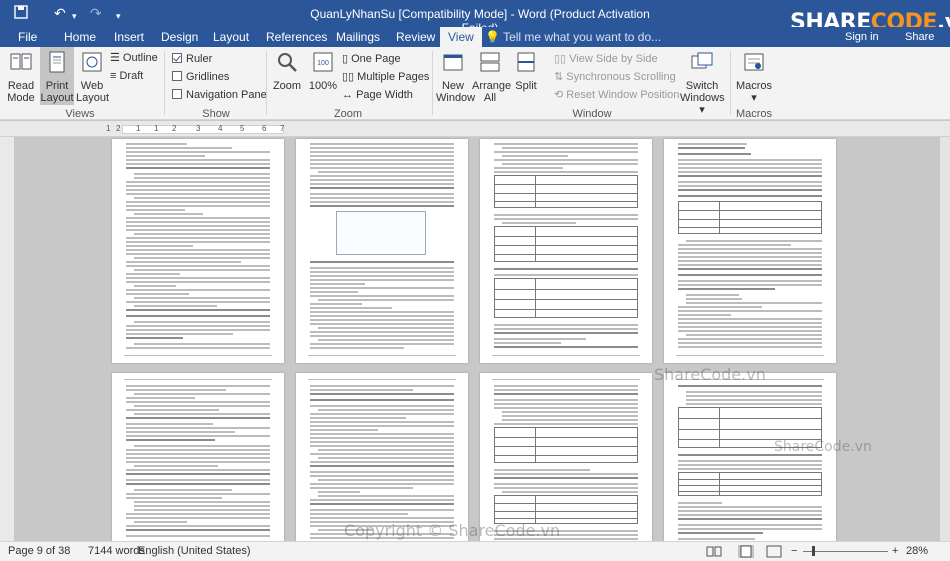 Image resolution: width=950 pixels, height=561 pixels. Describe the element at coordinates (714, 551) in the screenshot. I see `read-mode-view-icon` at that location.